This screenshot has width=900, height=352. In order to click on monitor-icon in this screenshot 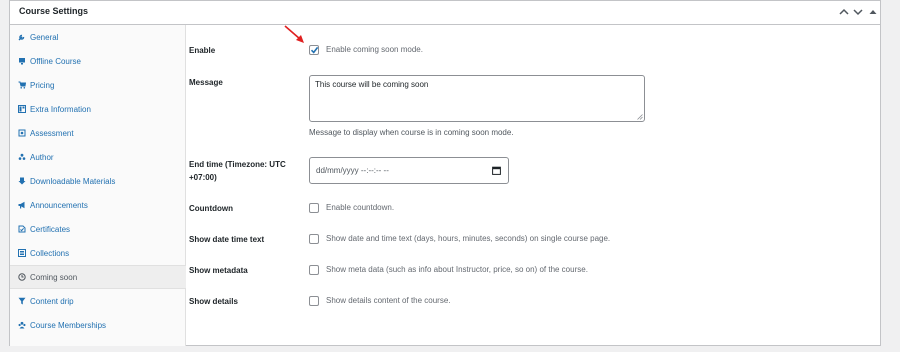, I will do `click(22, 61)`.